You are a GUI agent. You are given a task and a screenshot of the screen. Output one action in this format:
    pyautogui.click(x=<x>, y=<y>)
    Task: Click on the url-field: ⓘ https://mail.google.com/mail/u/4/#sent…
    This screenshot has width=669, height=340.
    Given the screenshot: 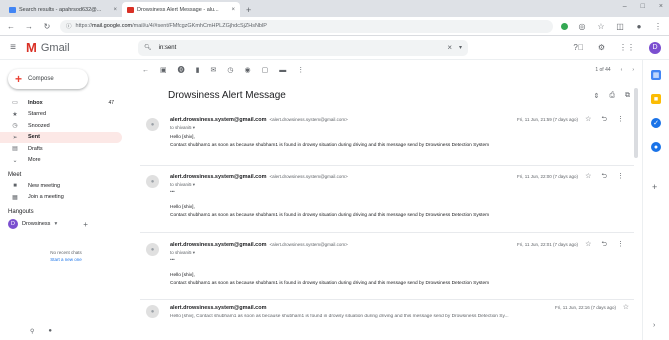 What is the action you would take?
    pyautogui.click(x=306, y=26)
    